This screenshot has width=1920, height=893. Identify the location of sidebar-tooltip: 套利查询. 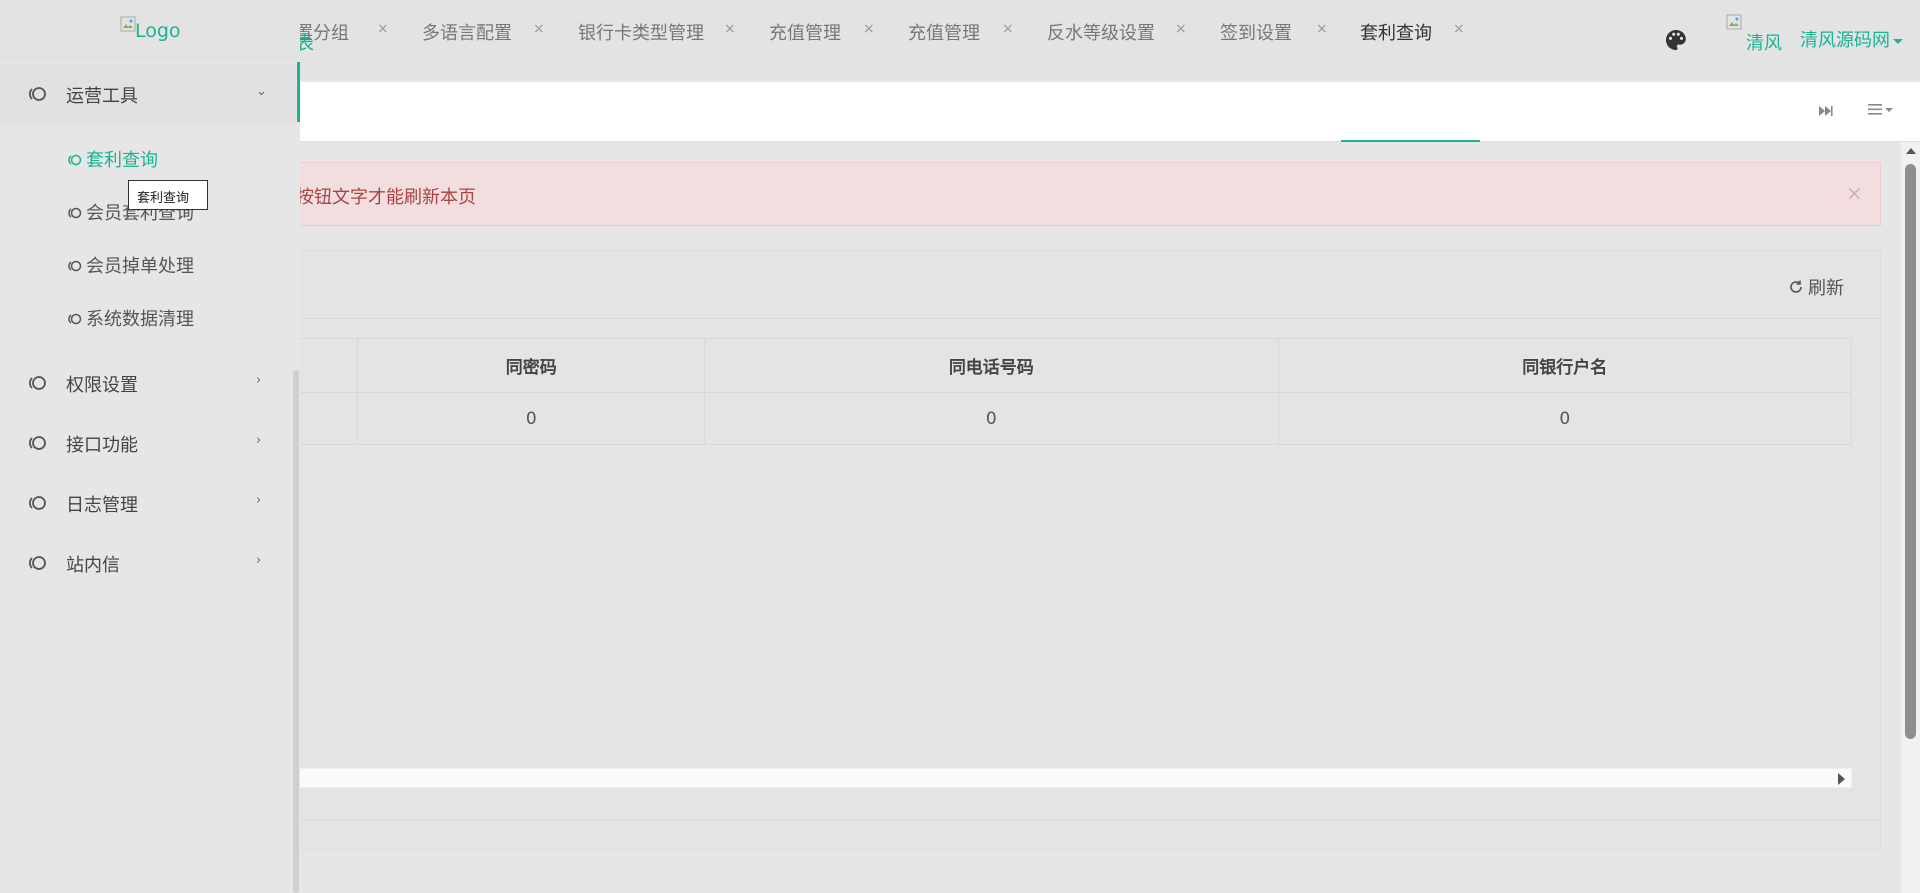
(168, 195).